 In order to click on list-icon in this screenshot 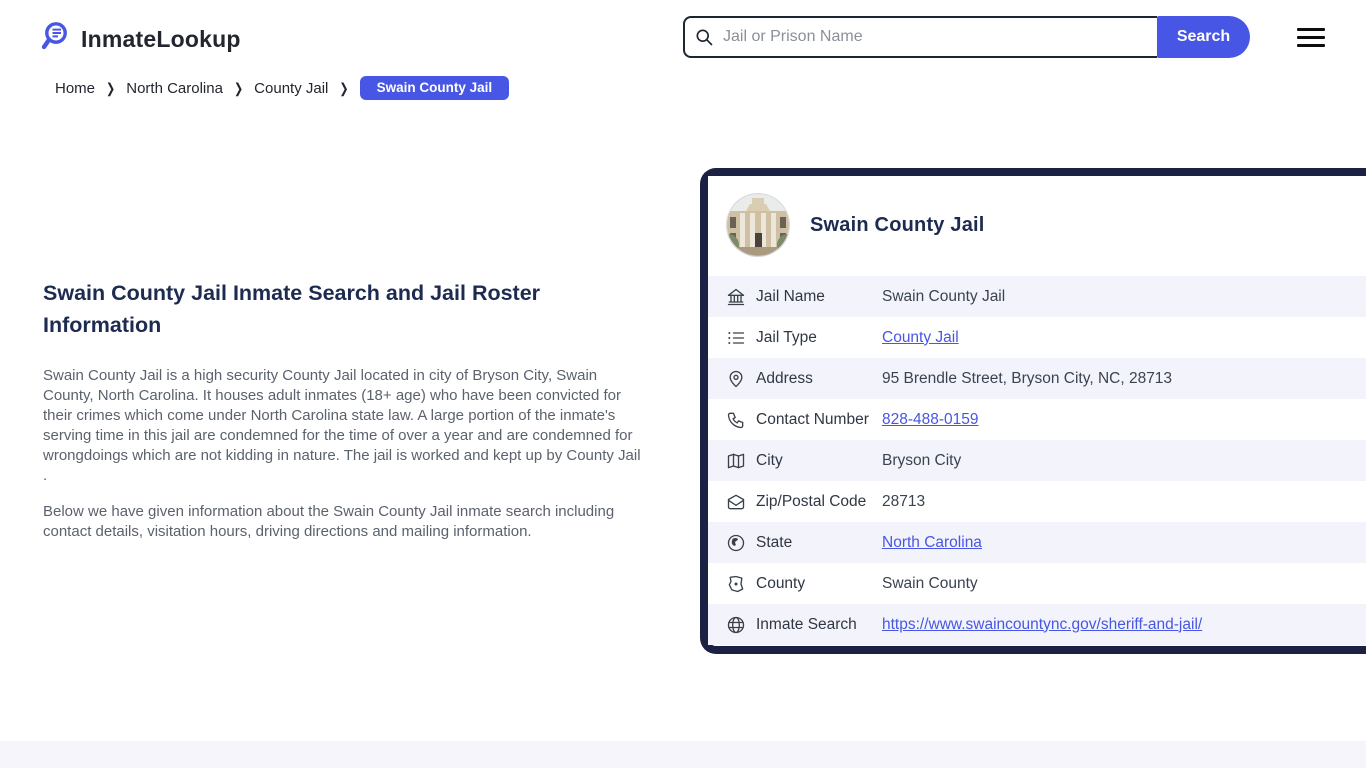, I will do `click(736, 338)`.